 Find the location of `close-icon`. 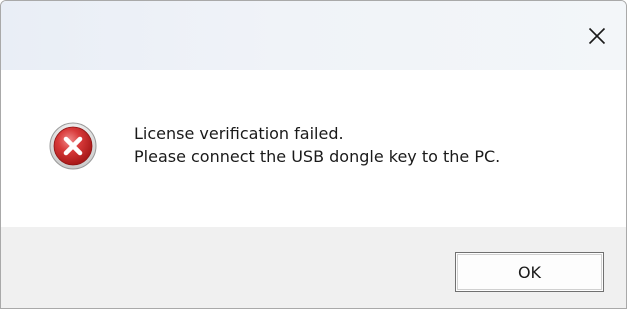

close-icon is located at coordinates (597, 35).